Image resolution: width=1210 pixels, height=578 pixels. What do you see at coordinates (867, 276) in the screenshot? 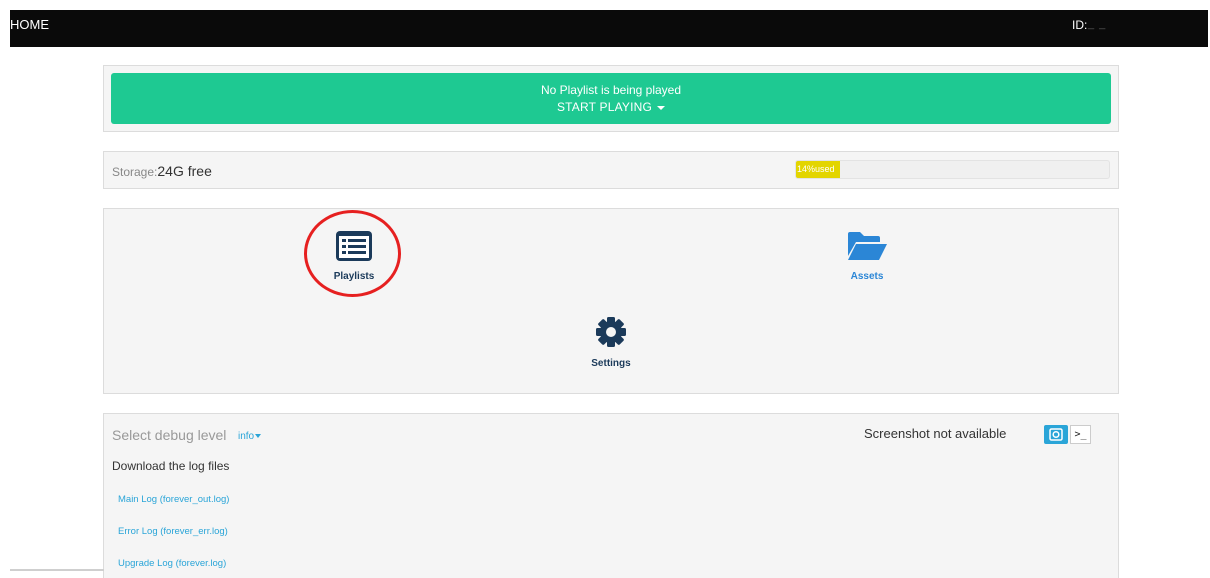
I see `assets-label: Assets` at bounding box center [867, 276].